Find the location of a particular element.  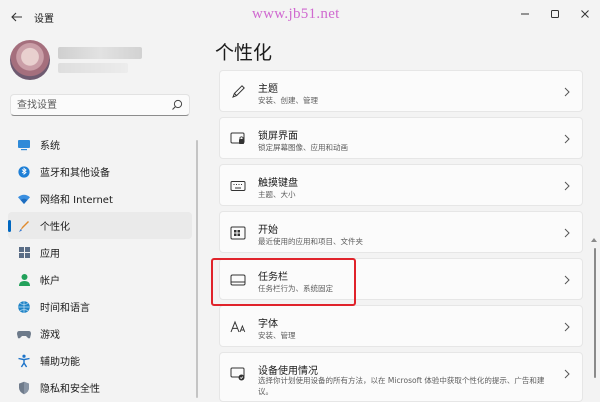

watermark: www.jb51.net is located at coordinates (296, 14).